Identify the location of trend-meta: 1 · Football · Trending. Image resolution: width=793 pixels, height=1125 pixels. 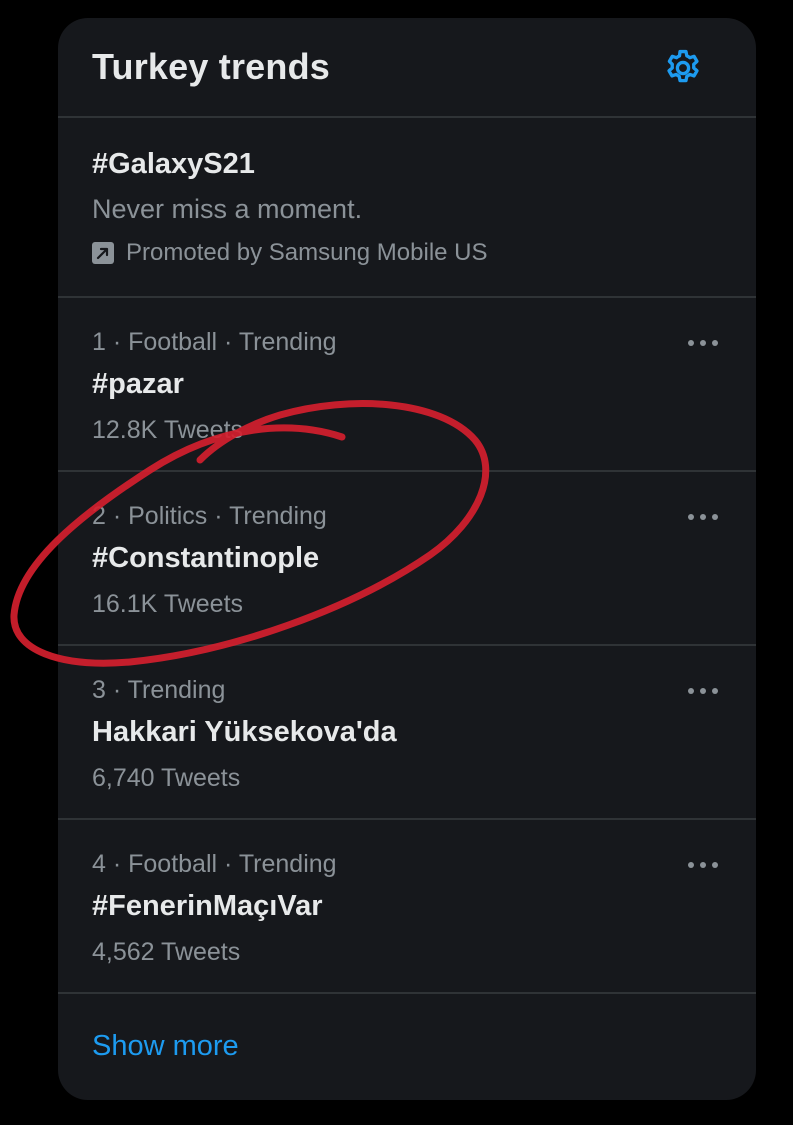
(214, 342).